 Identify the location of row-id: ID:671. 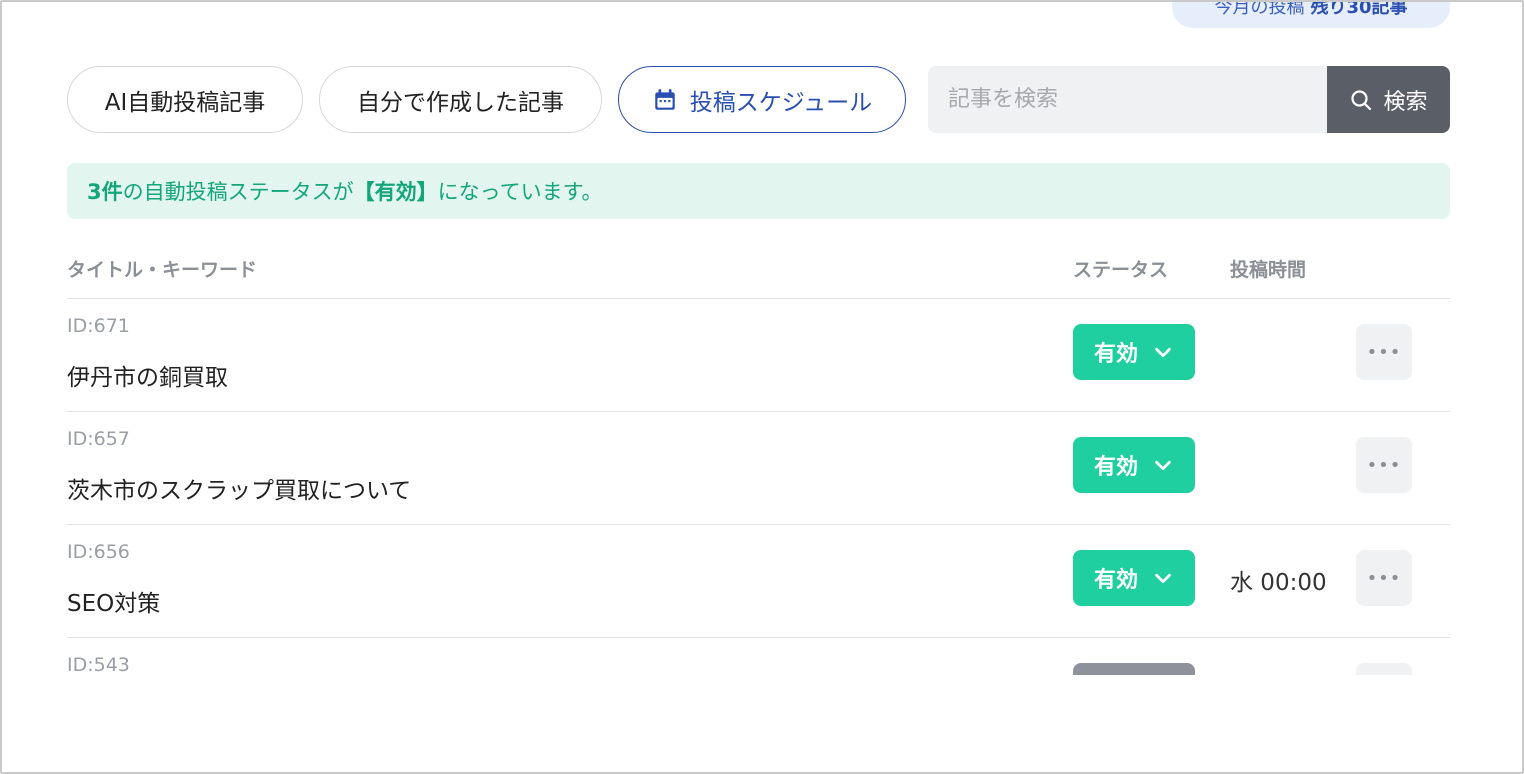
(98, 326).